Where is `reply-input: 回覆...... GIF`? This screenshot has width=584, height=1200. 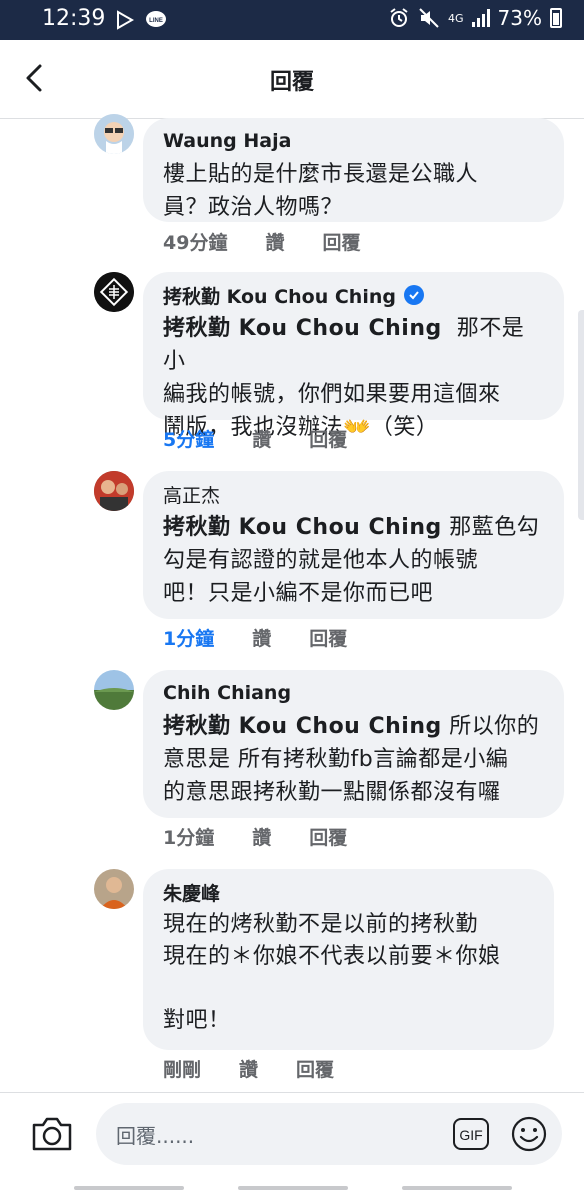 reply-input: 回覆...... GIF is located at coordinates (329, 1134).